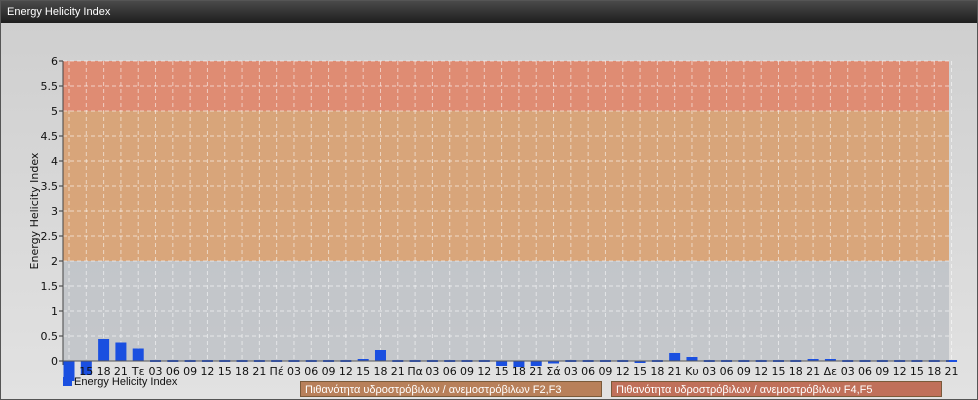  Describe the element at coordinates (34, 210) in the screenshot. I see `y-axis-label: Energy Helicity Index` at that location.